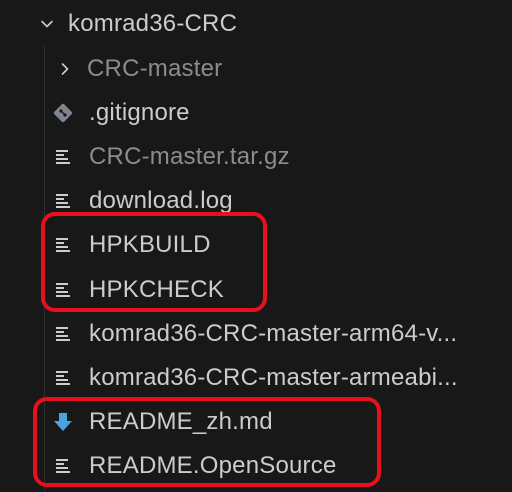  I want to click on tree-item-label: download.log, so click(161, 200).